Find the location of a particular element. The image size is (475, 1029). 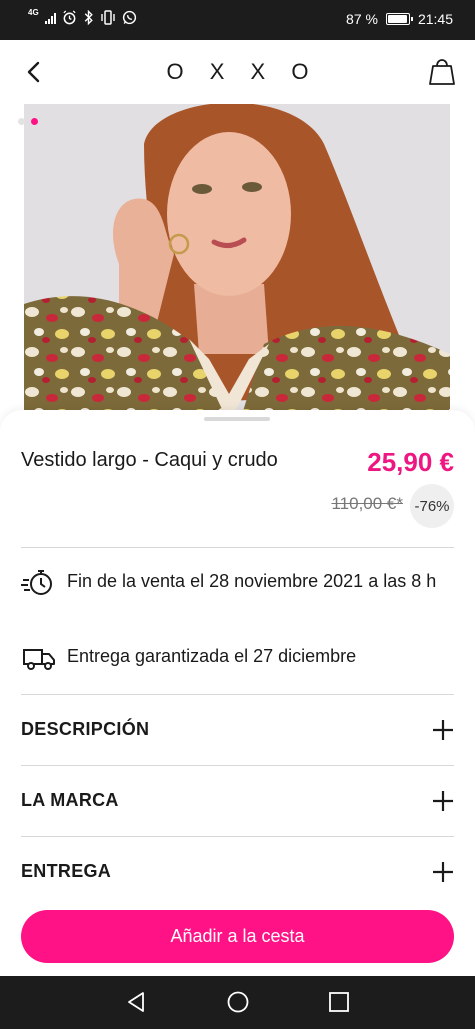

system-navigation-bar is located at coordinates (237, 1002).